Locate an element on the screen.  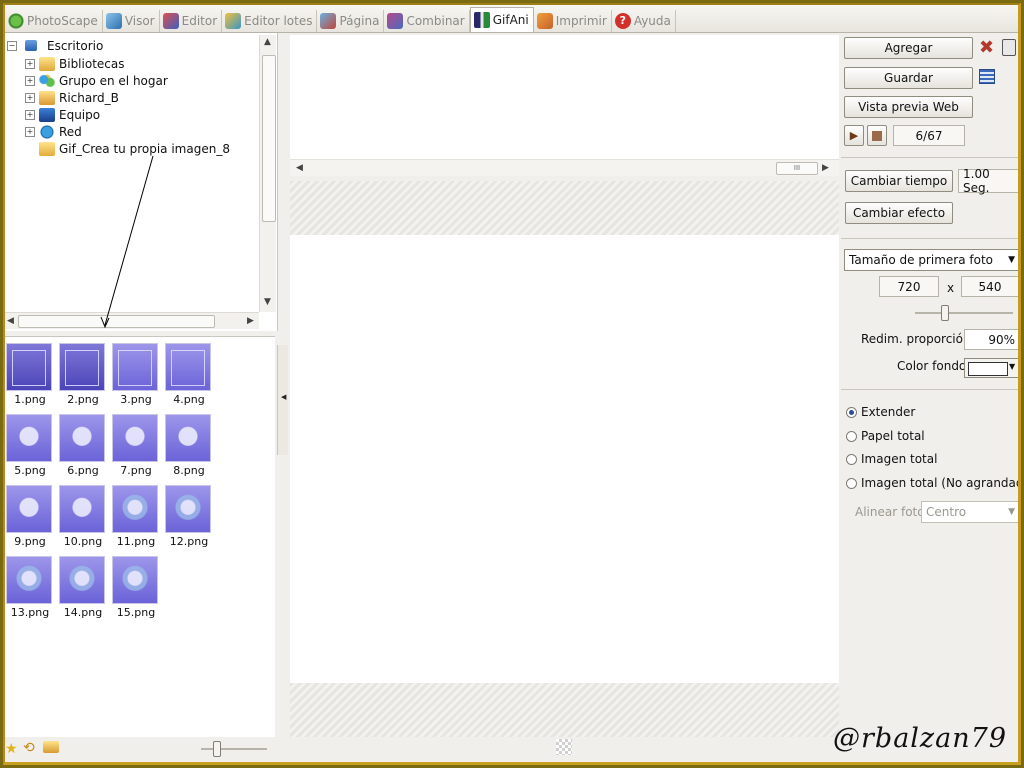
scroll-thumb: III is located at coordinates (797, 168).